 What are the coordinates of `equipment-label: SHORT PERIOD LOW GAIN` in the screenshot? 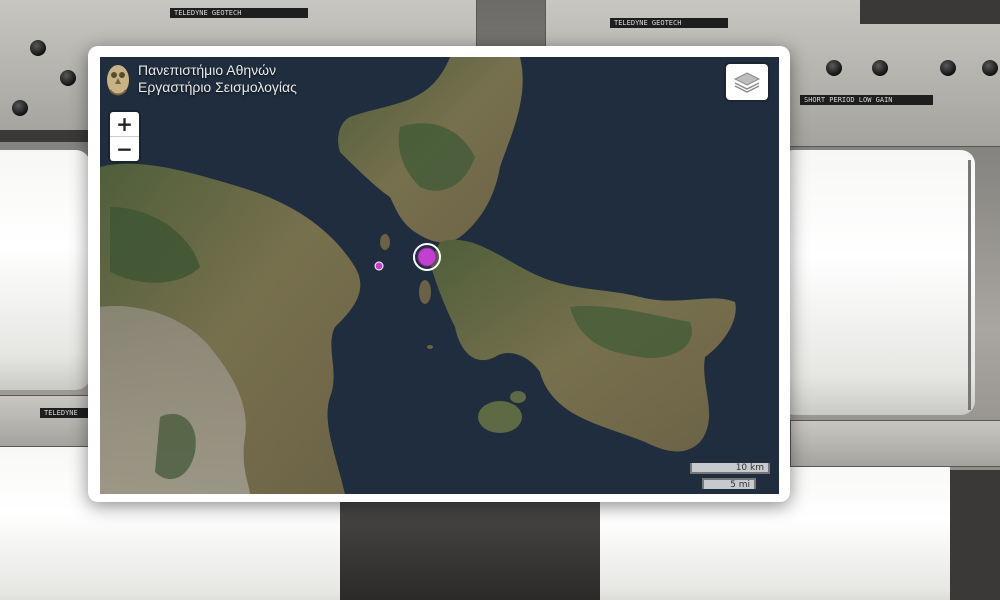 It's located at (866, 100).